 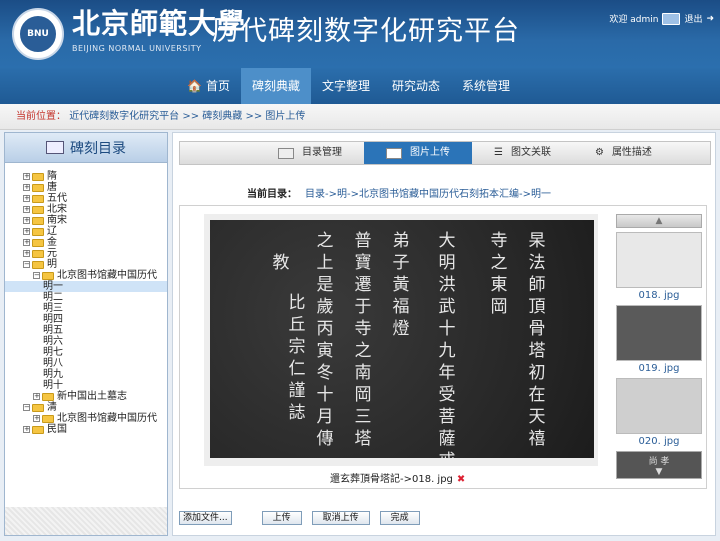 I want to click on tree-leaf: 明三, so click(x=86, y=308).